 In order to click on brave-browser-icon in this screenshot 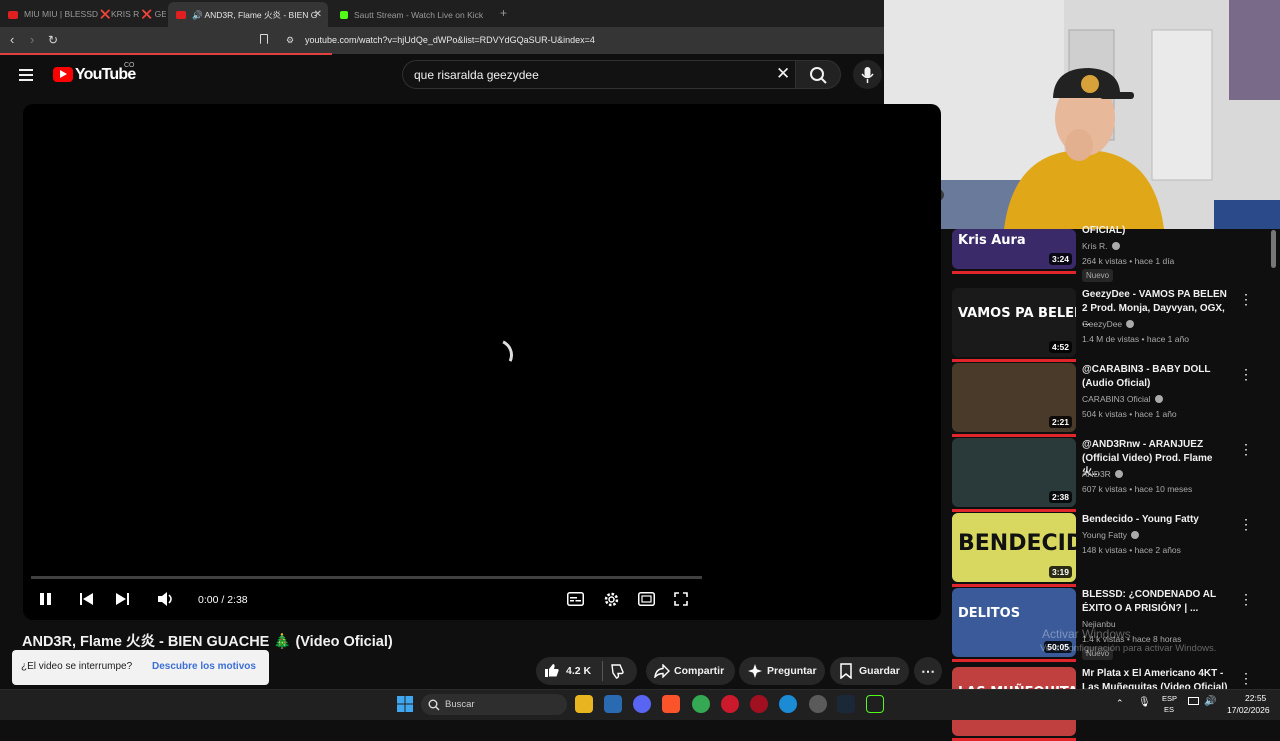, I will do `click(671, 704)`.